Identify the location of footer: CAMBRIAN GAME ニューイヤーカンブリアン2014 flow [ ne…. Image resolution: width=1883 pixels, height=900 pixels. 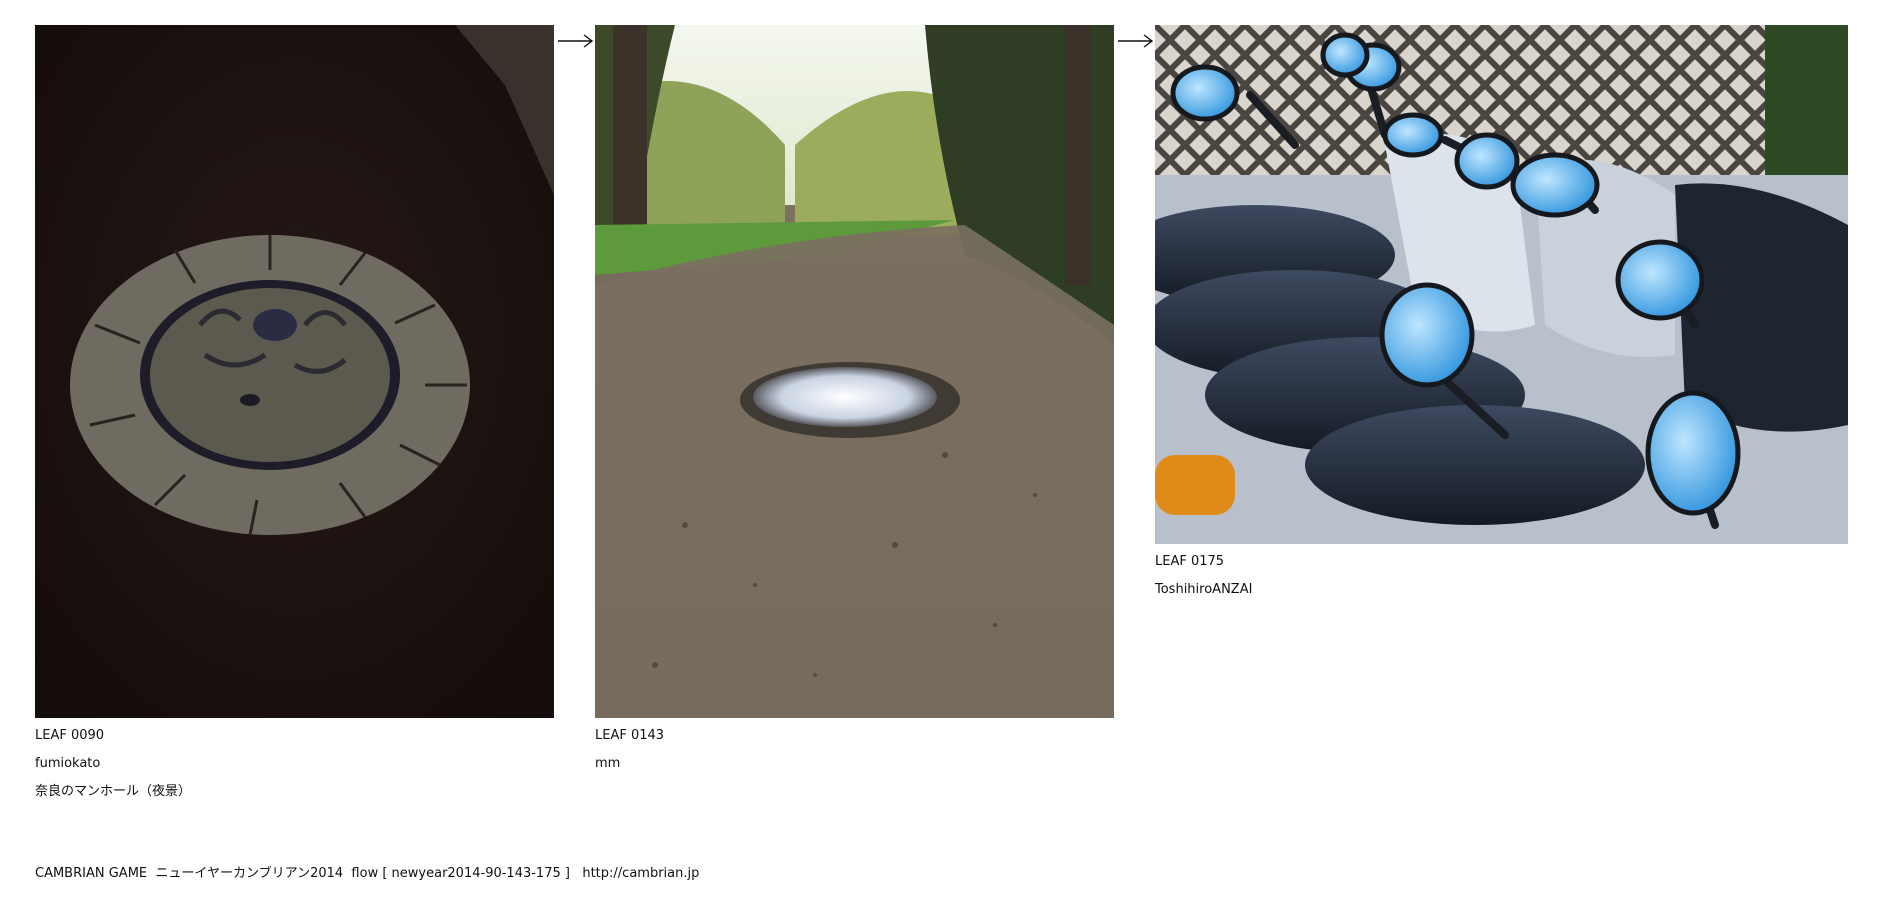
(367, 874).